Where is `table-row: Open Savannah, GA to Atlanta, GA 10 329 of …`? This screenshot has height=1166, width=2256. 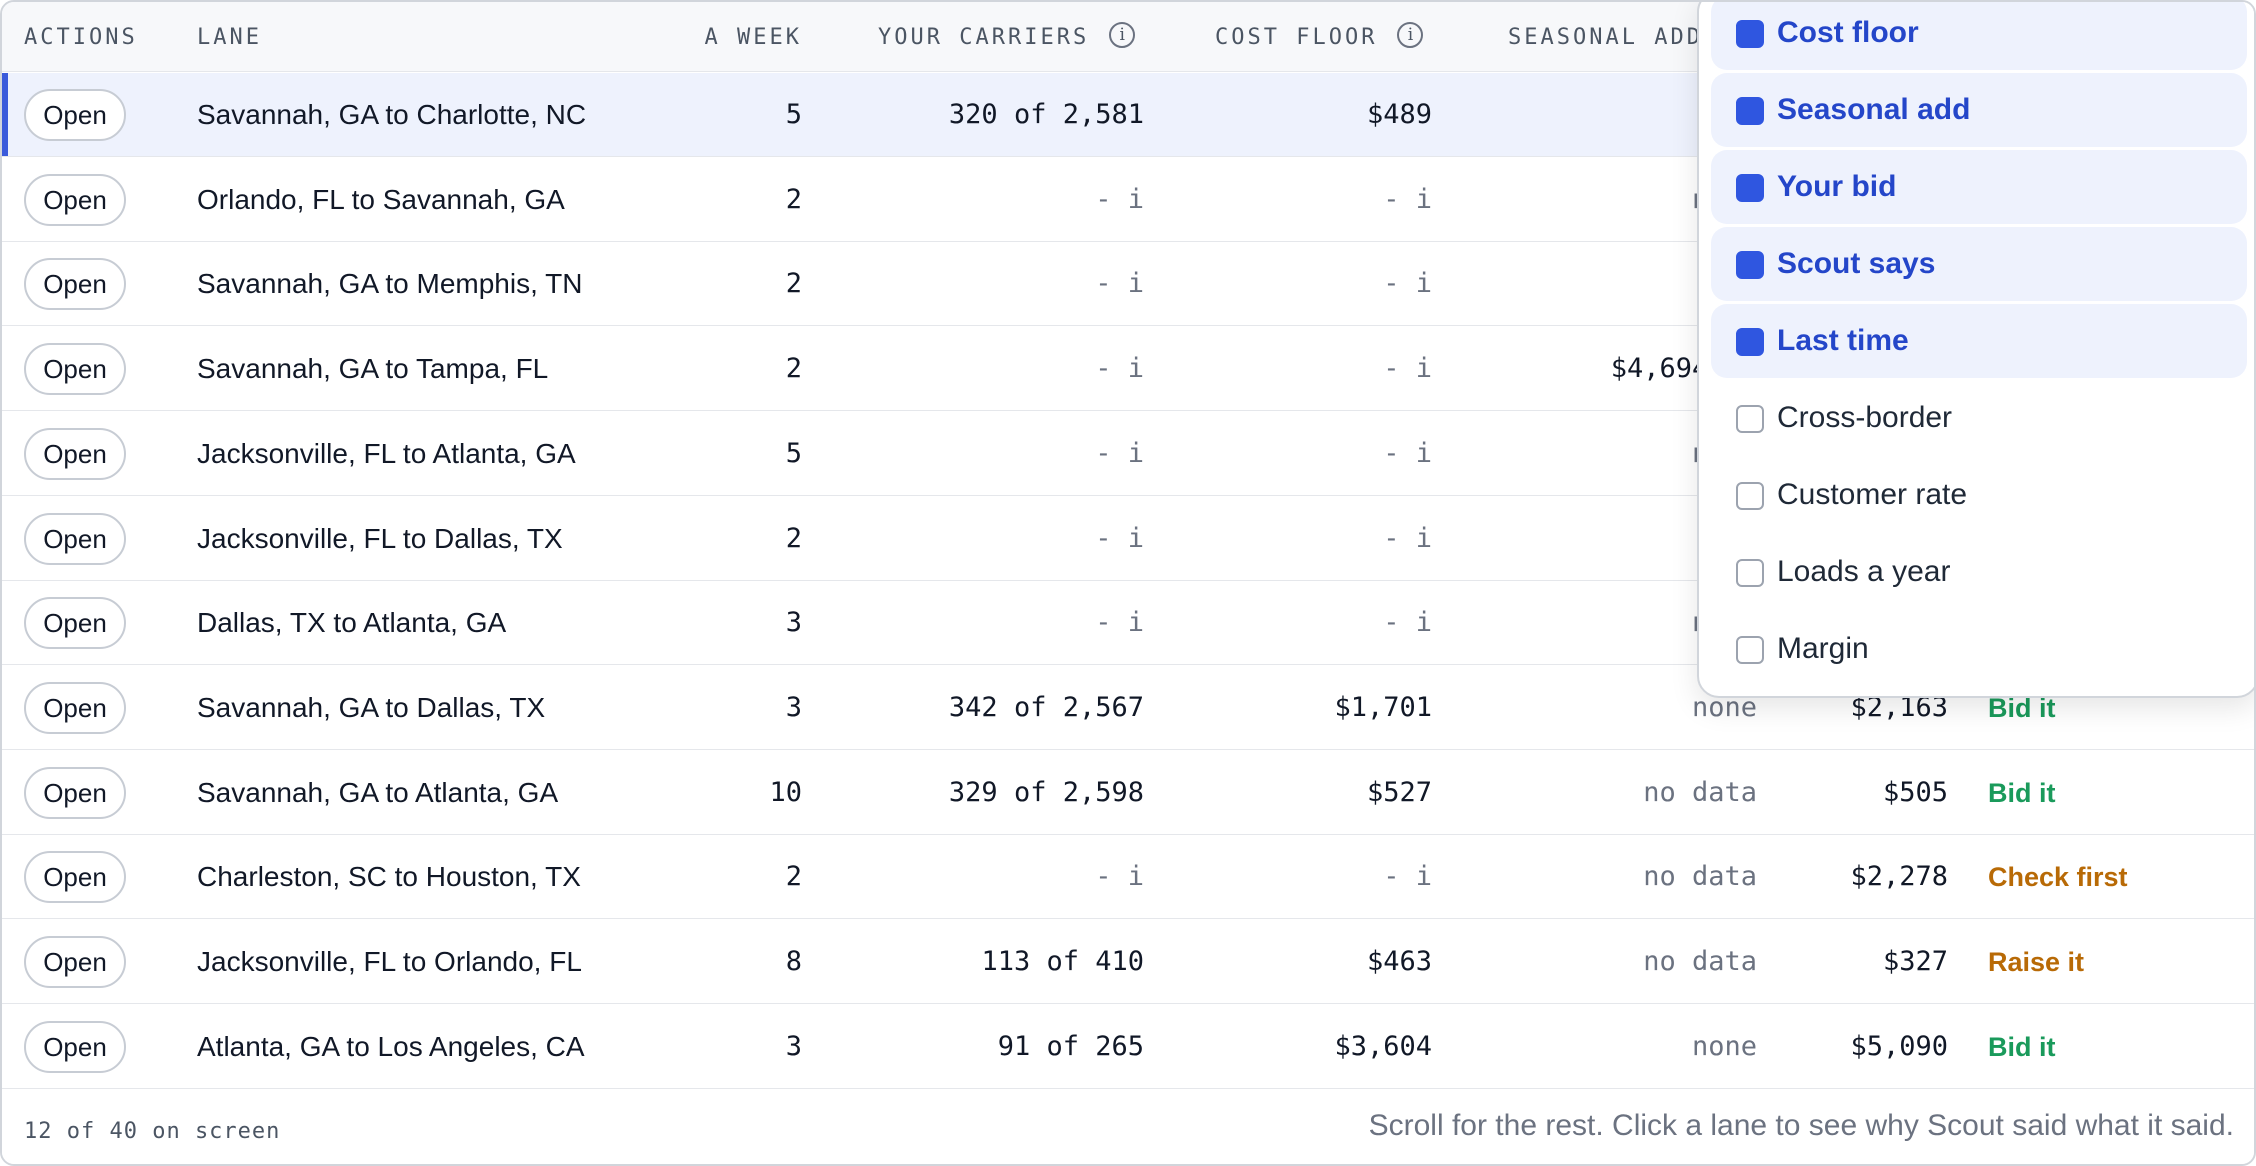
table-row: Open Savannah, GA to Atlanta, GA 10 329 of … is located at coordinates (1128, 792).